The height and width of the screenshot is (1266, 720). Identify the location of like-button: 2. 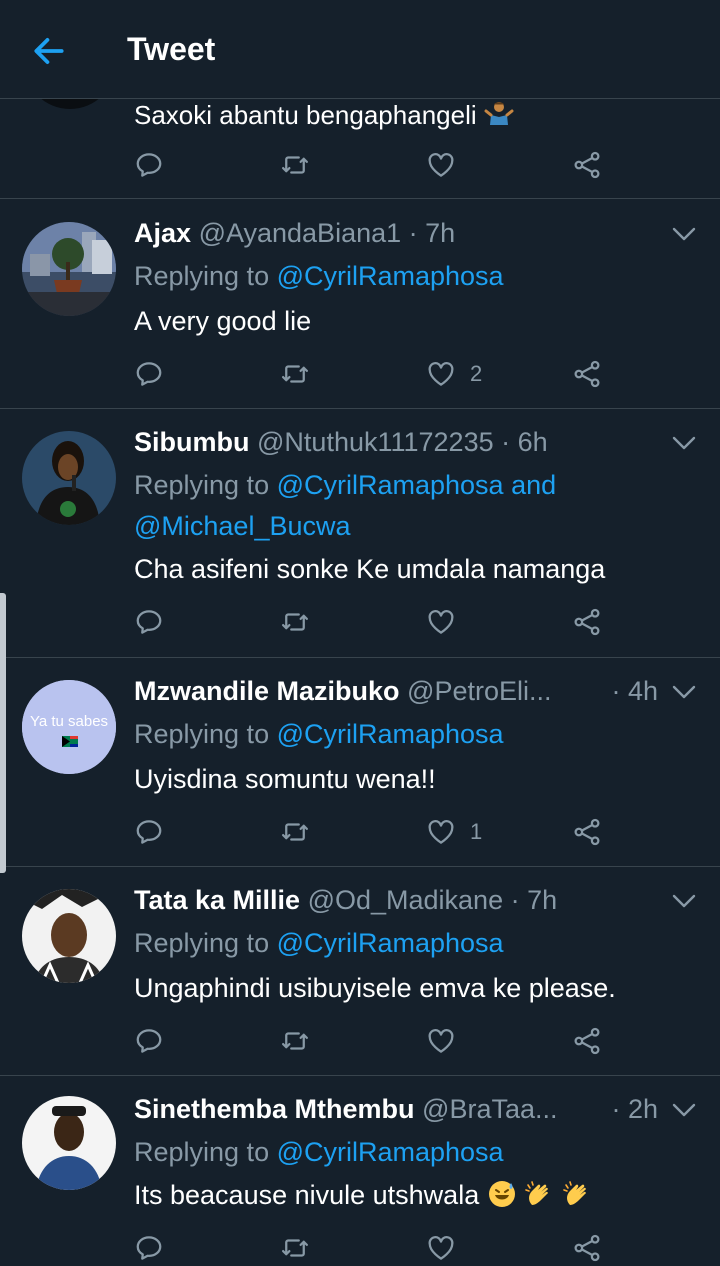
(454, 374).